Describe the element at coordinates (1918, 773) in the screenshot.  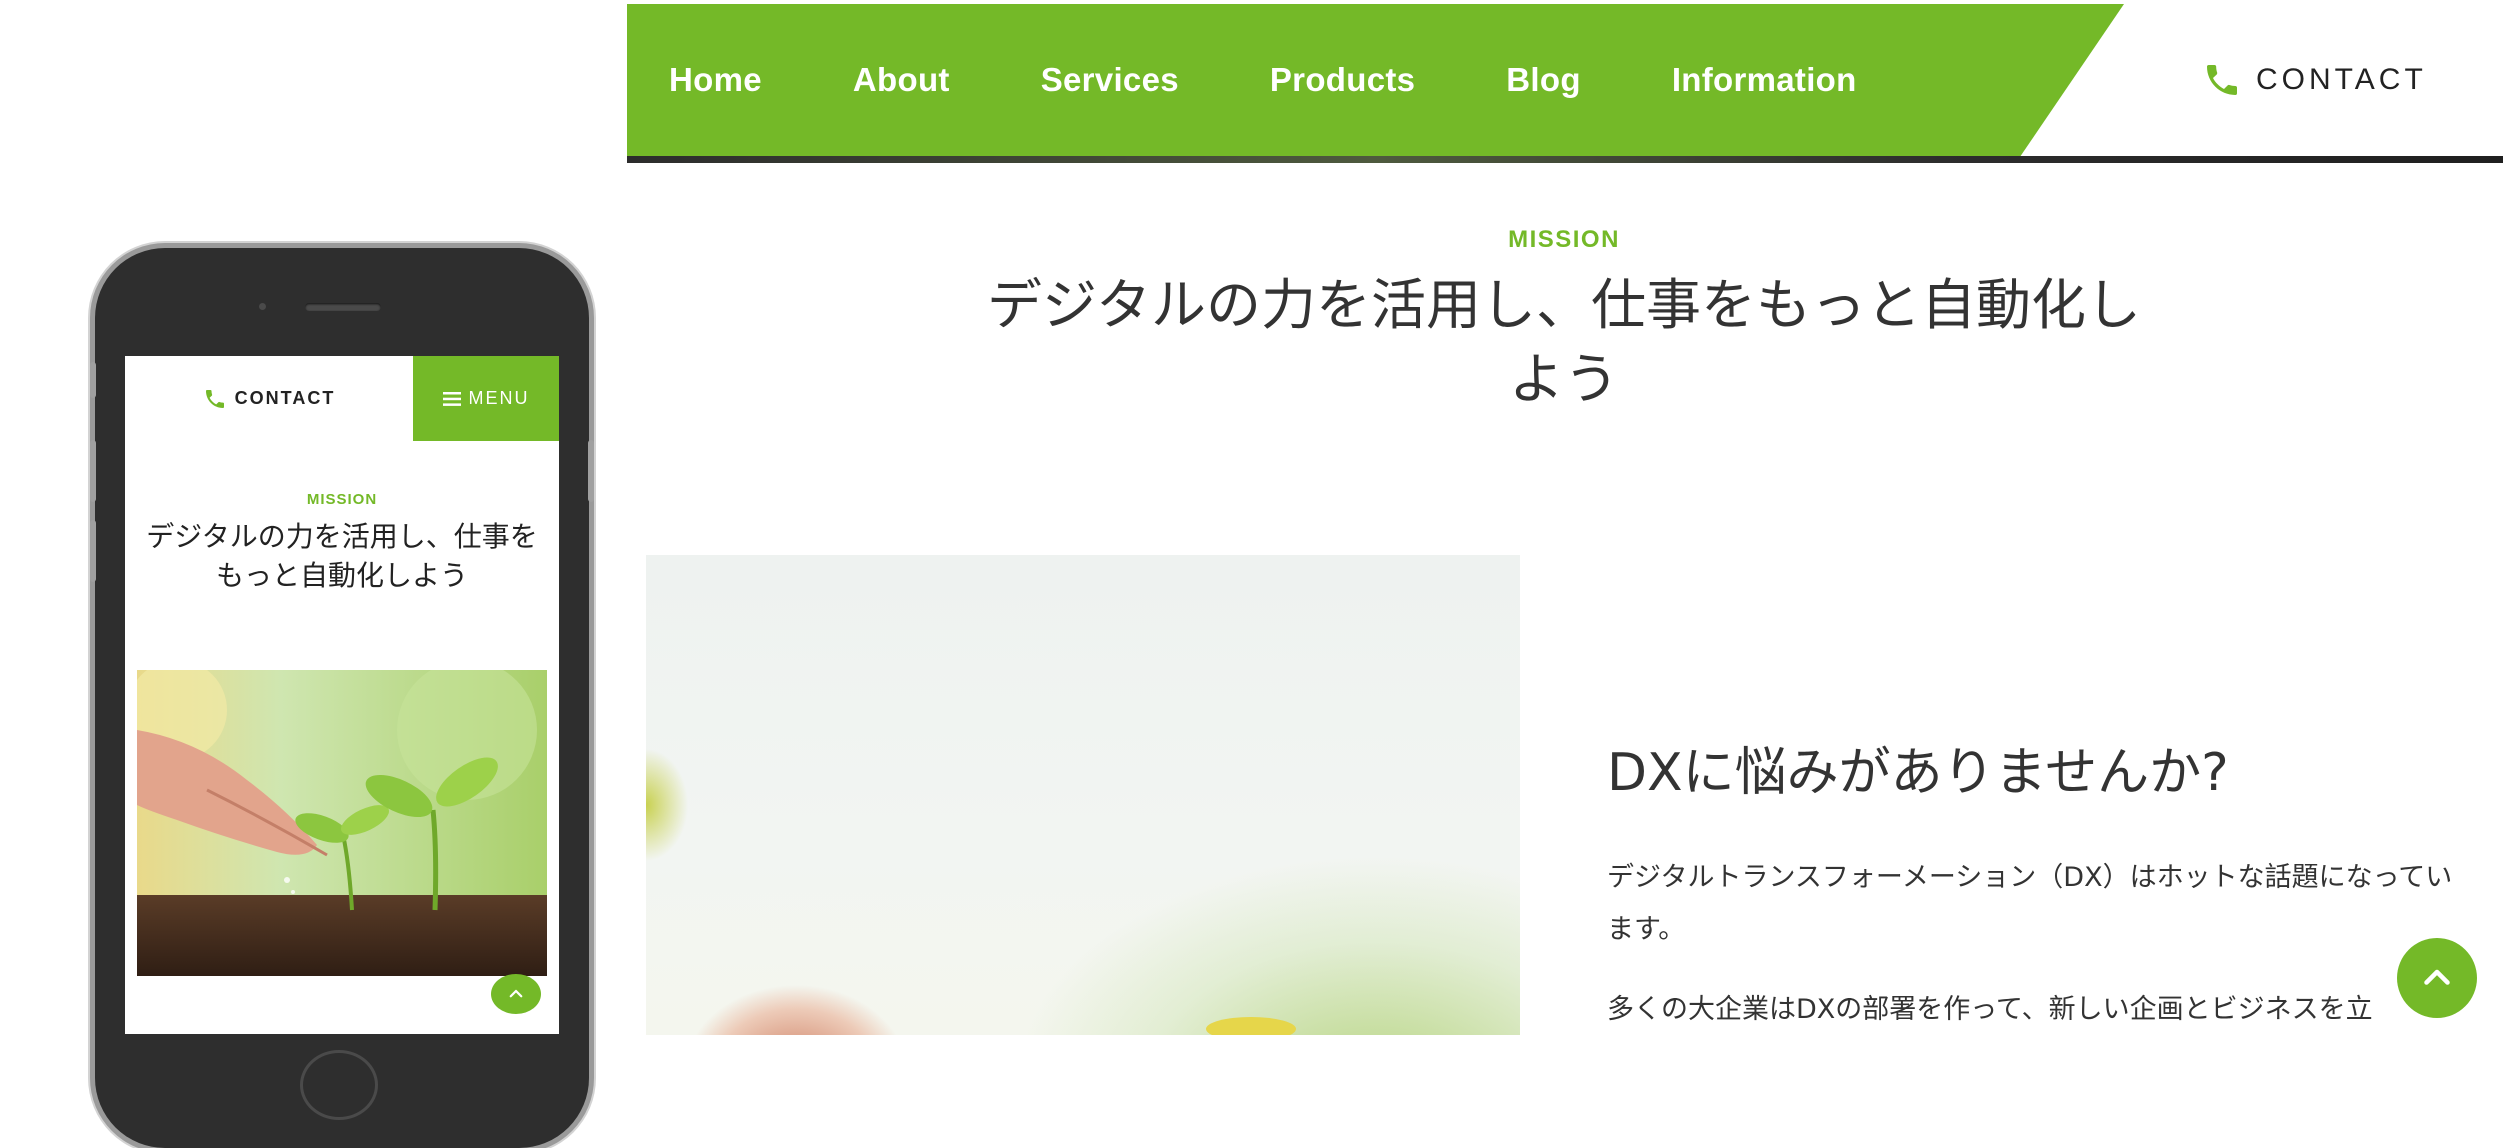
I see `dx-heading: DXに悩みがありませんか?` at that location.